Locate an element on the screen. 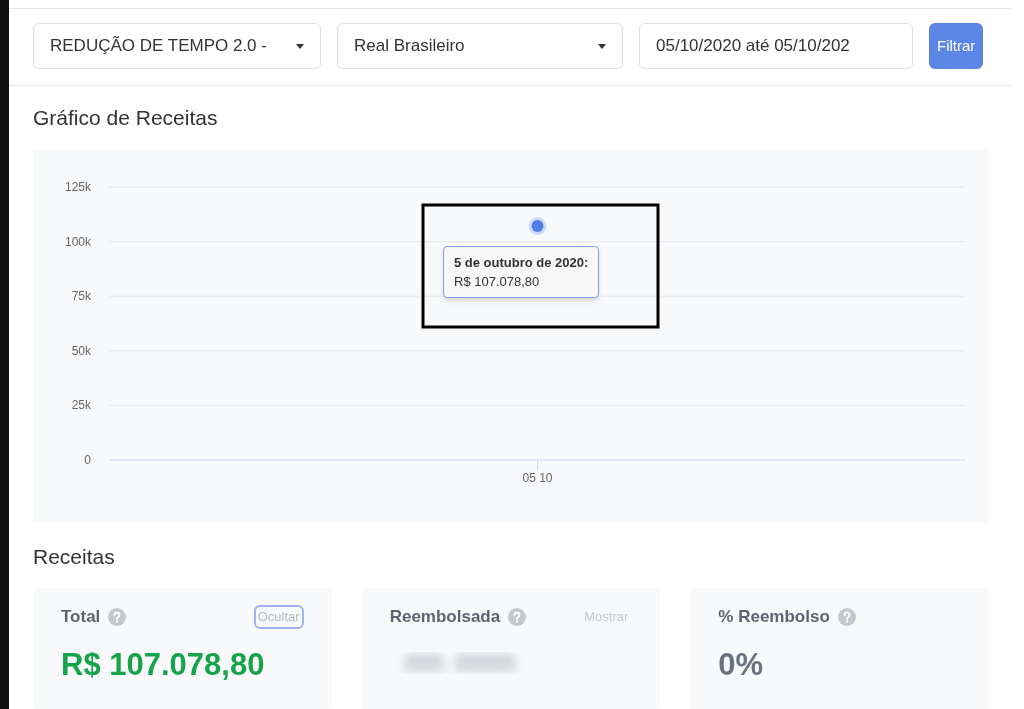  campaign-select: REDUÇÃO DE TEMPO 2.0 - is located at coordinates (177, 46).